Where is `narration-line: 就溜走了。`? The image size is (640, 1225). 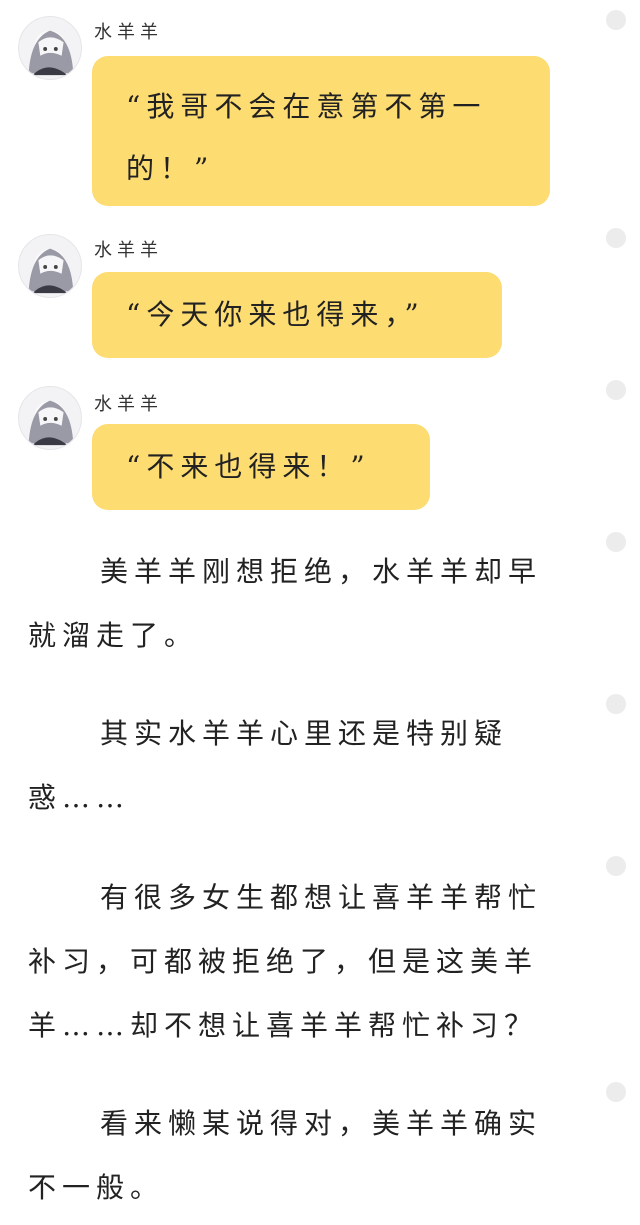
narration-line: 就溜走了。 is located at coordinates (113, 635).